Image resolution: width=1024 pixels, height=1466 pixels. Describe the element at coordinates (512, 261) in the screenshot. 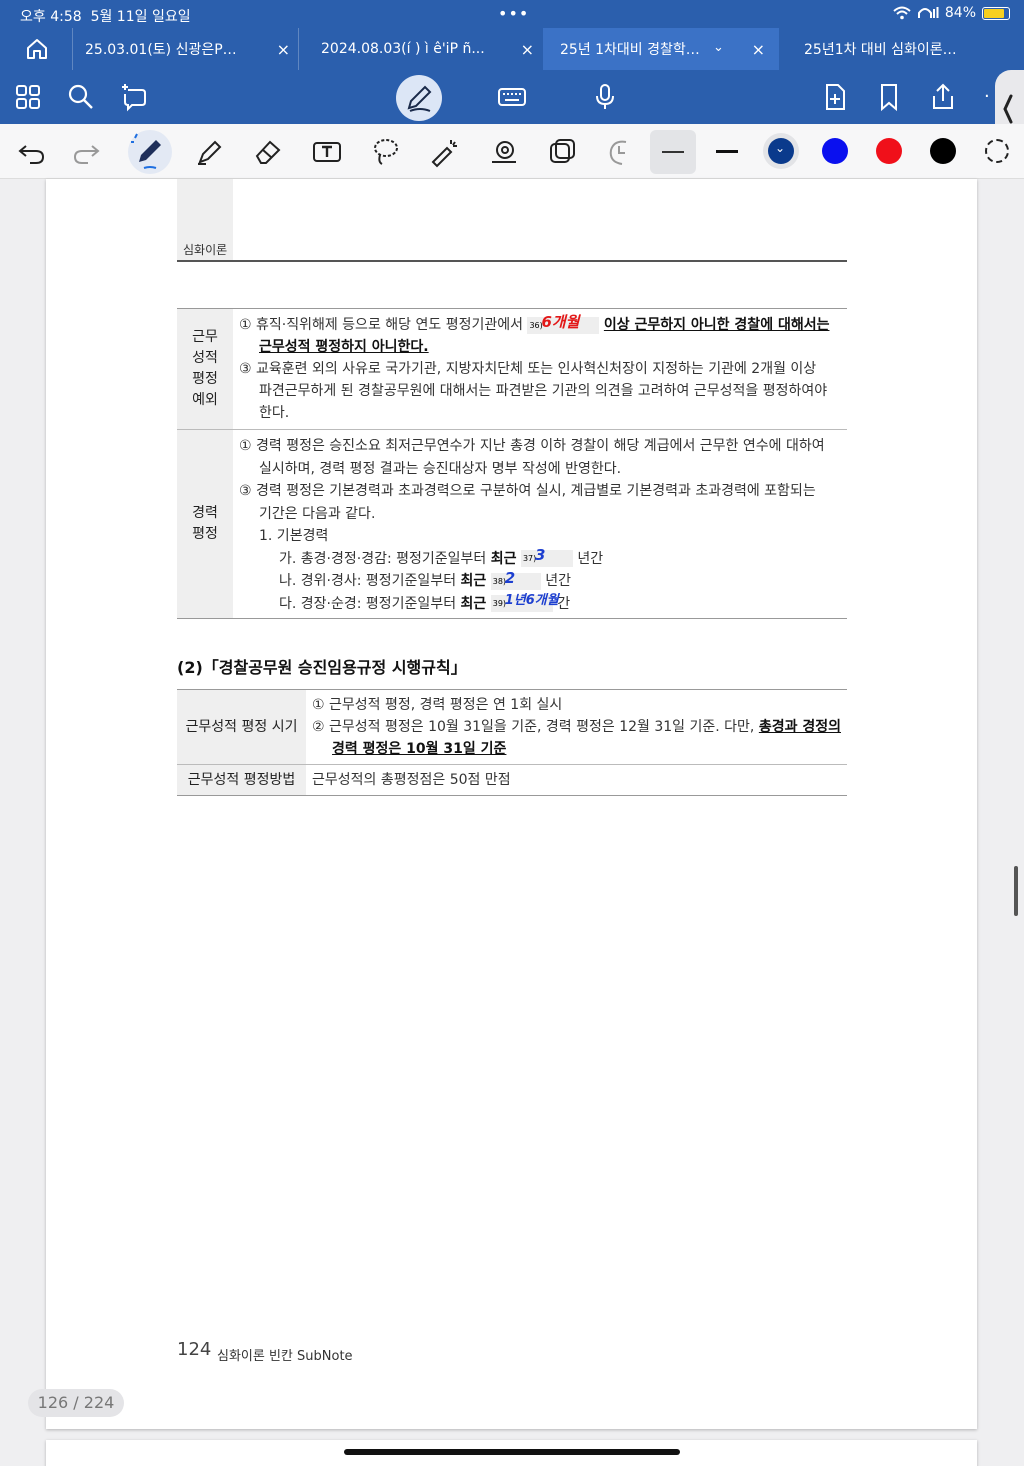

I see `header-divider` at that location.